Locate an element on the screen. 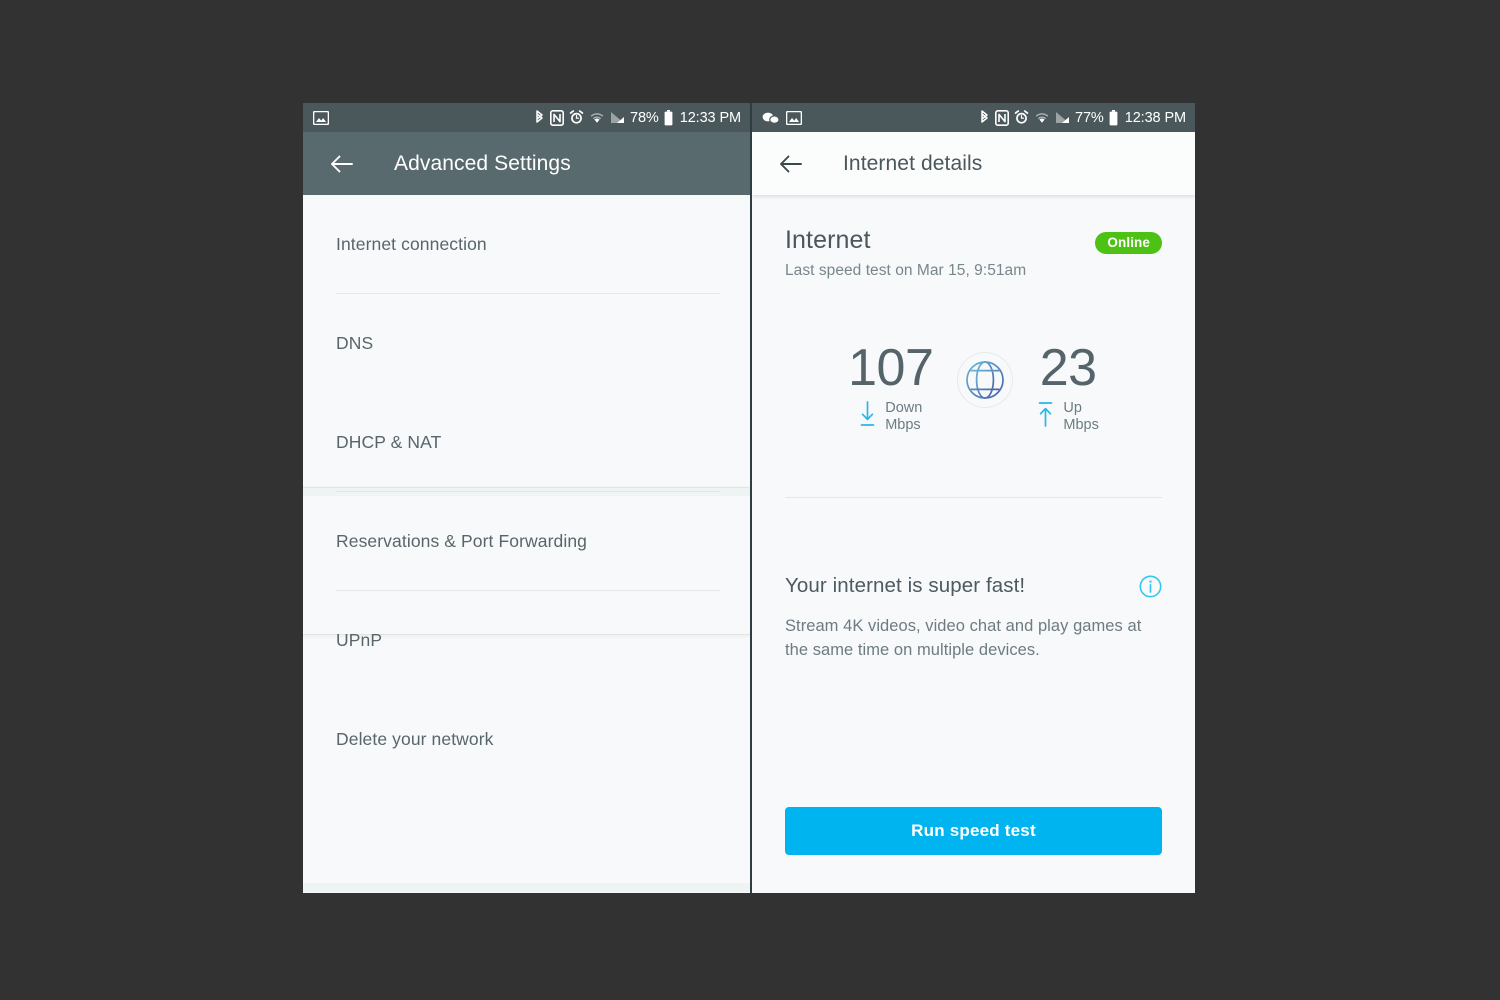 The height and width of the screenshot is (1000, 1500). sidebar-item-dns: DNS is located at coordinates (526, 343).